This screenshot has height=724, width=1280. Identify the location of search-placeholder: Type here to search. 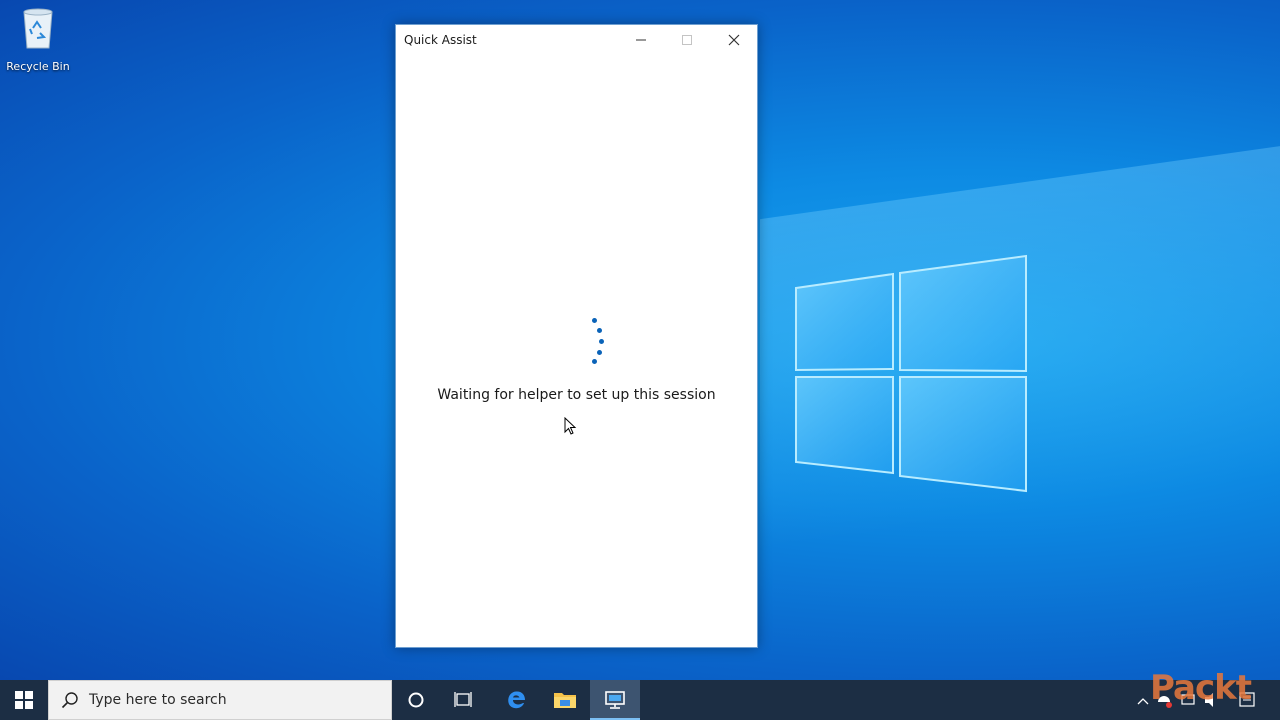
(158, 700).